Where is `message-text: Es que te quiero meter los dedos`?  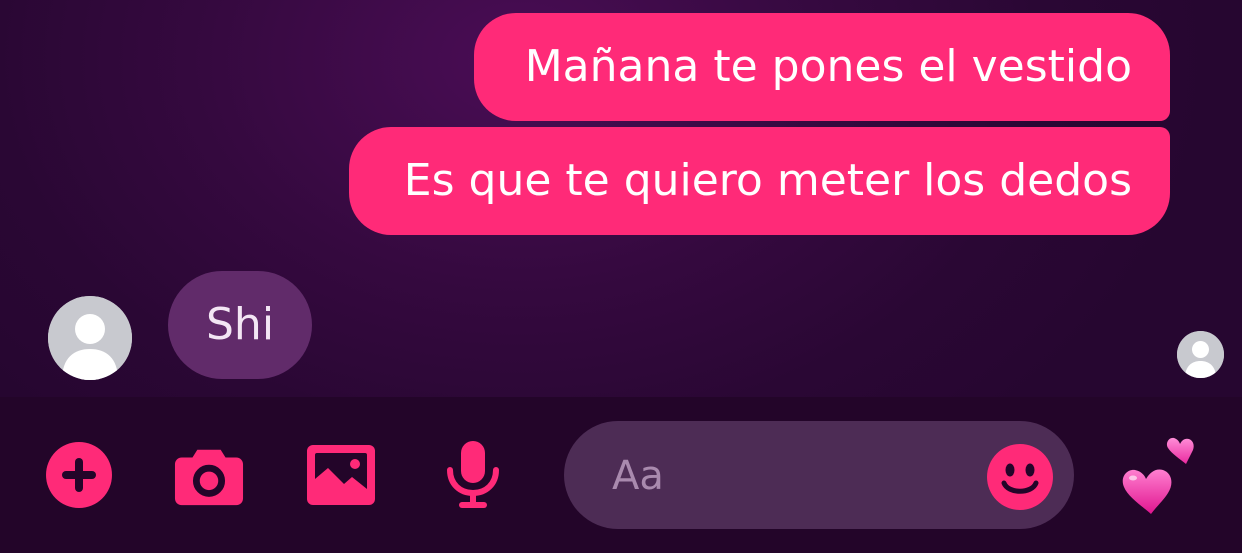
message-text: Es que te quiero meter los dedos is located at coordinates (767, 180).